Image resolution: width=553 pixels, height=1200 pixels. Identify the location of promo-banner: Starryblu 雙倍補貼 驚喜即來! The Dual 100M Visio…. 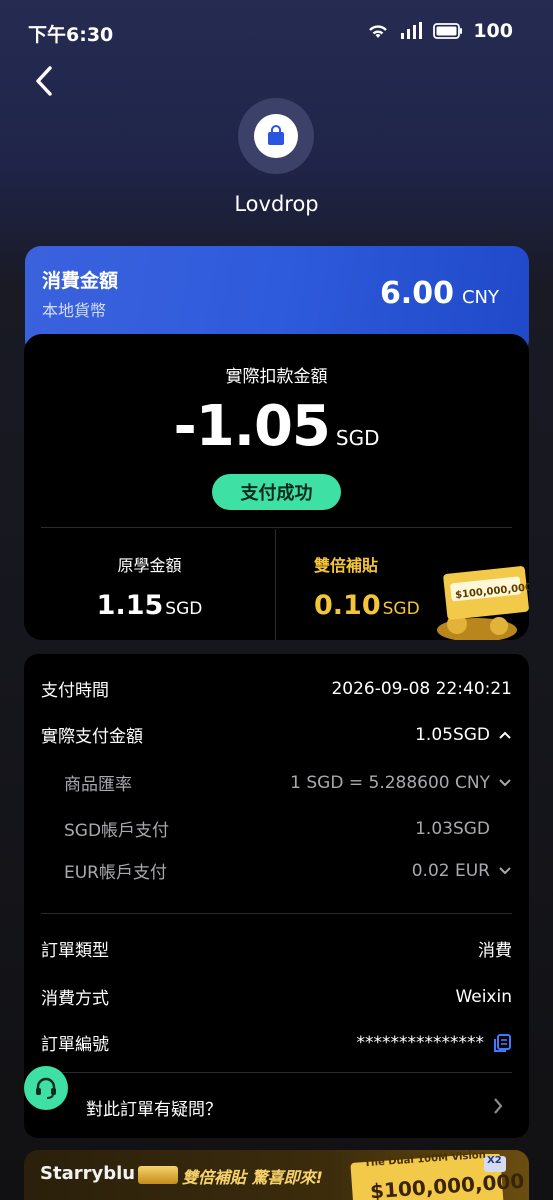
(276, 1175).